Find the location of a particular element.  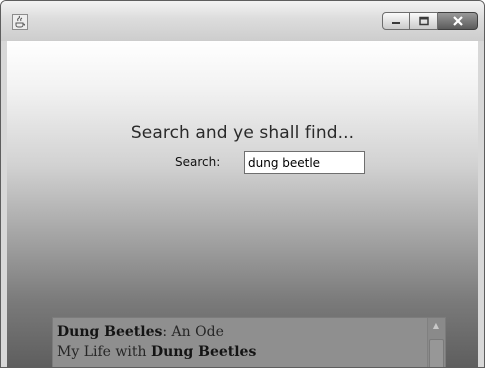

scroll-up-arrow-icon: ▲ is located at coordinates (436, 326).